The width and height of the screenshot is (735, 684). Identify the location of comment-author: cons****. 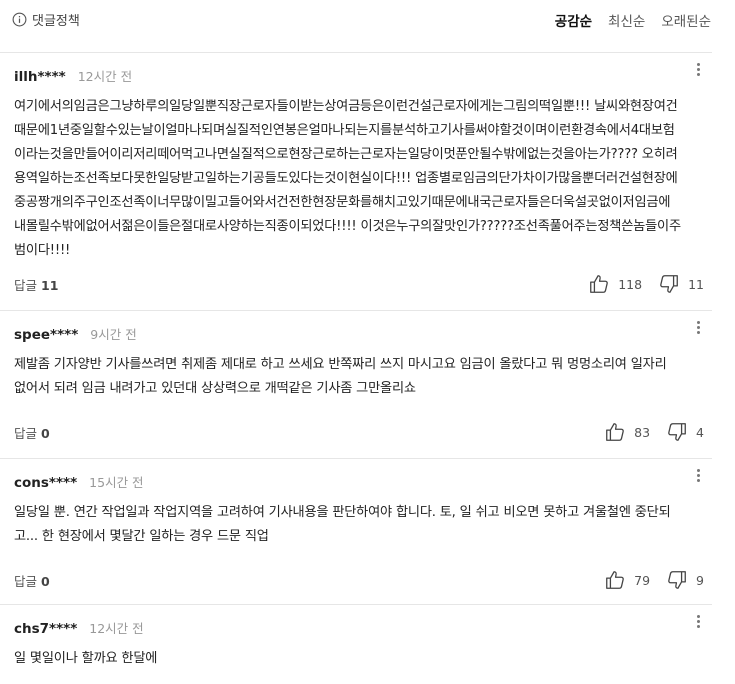
(45, 483).